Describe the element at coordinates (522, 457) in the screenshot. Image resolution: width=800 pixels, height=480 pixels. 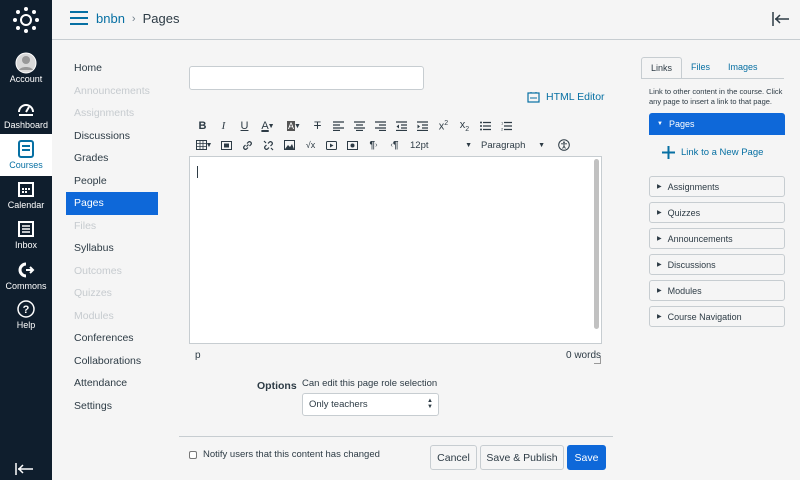
I see `save-publish-button: Save & Publish` at that location.